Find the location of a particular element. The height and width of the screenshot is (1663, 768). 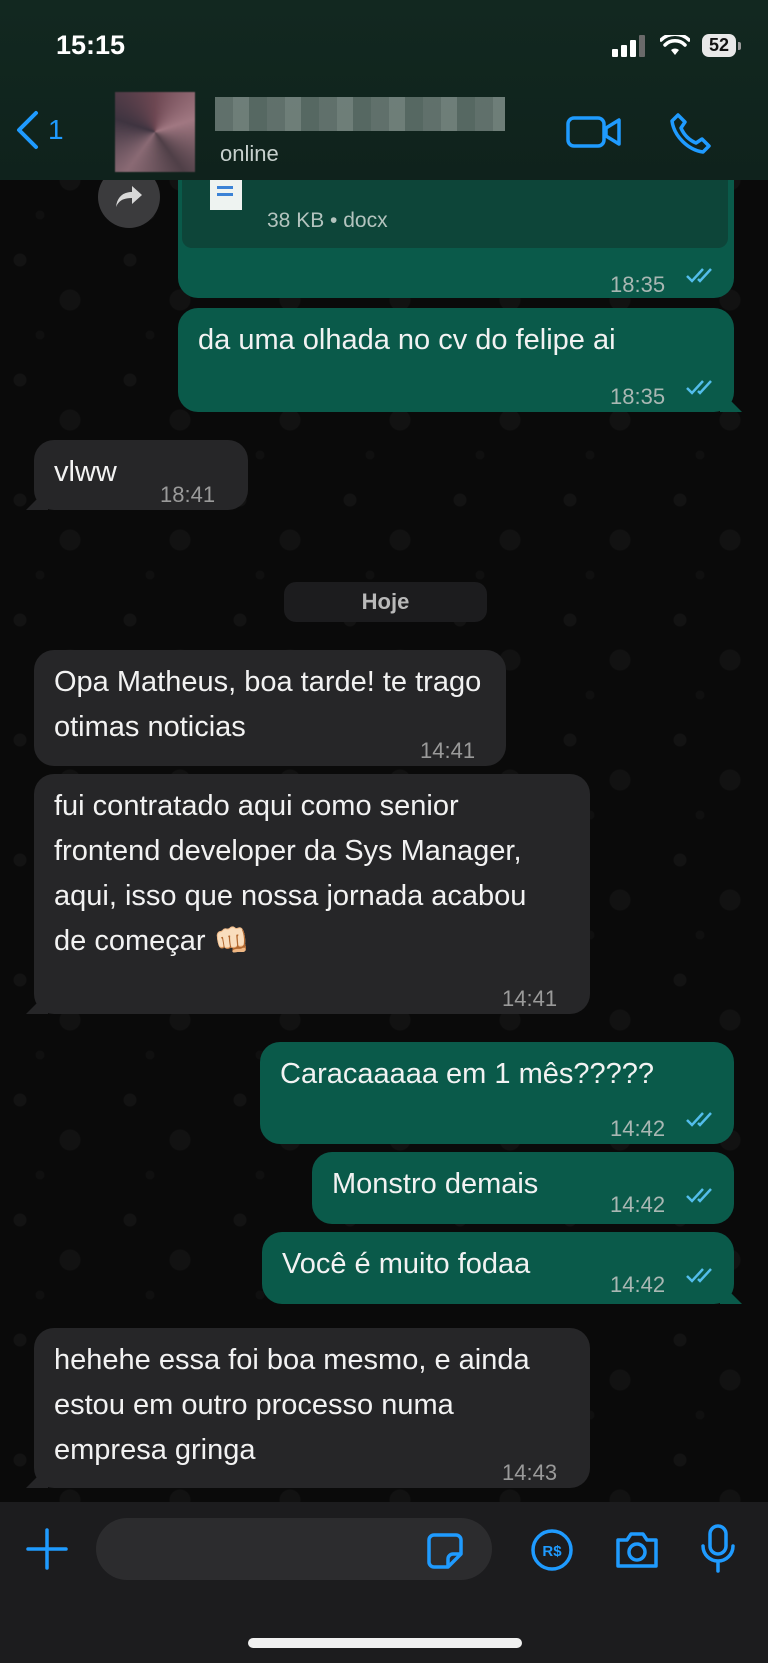

chat-header: 15:15 52 1 online is located at coordinates (384, 90).